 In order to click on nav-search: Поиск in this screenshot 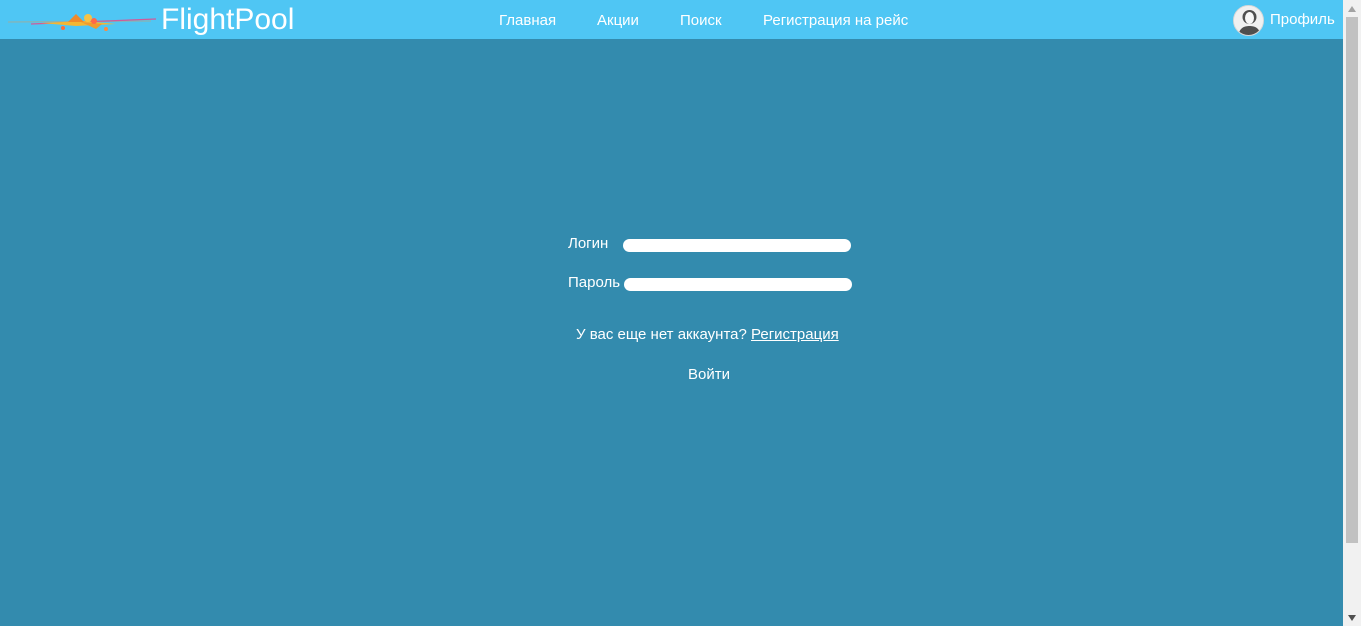, I will do `click(701, 21)`.